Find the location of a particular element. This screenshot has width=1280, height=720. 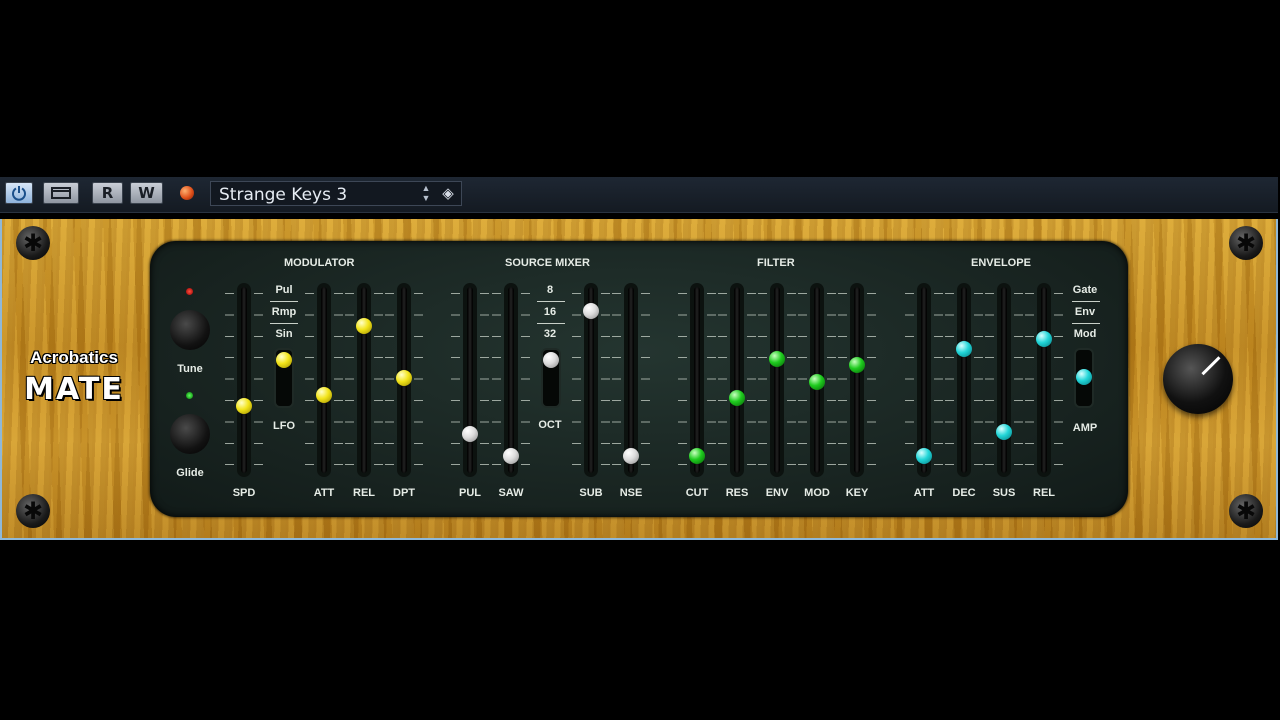

slider-mod-rel-handle is located at coordinates (364, 326).